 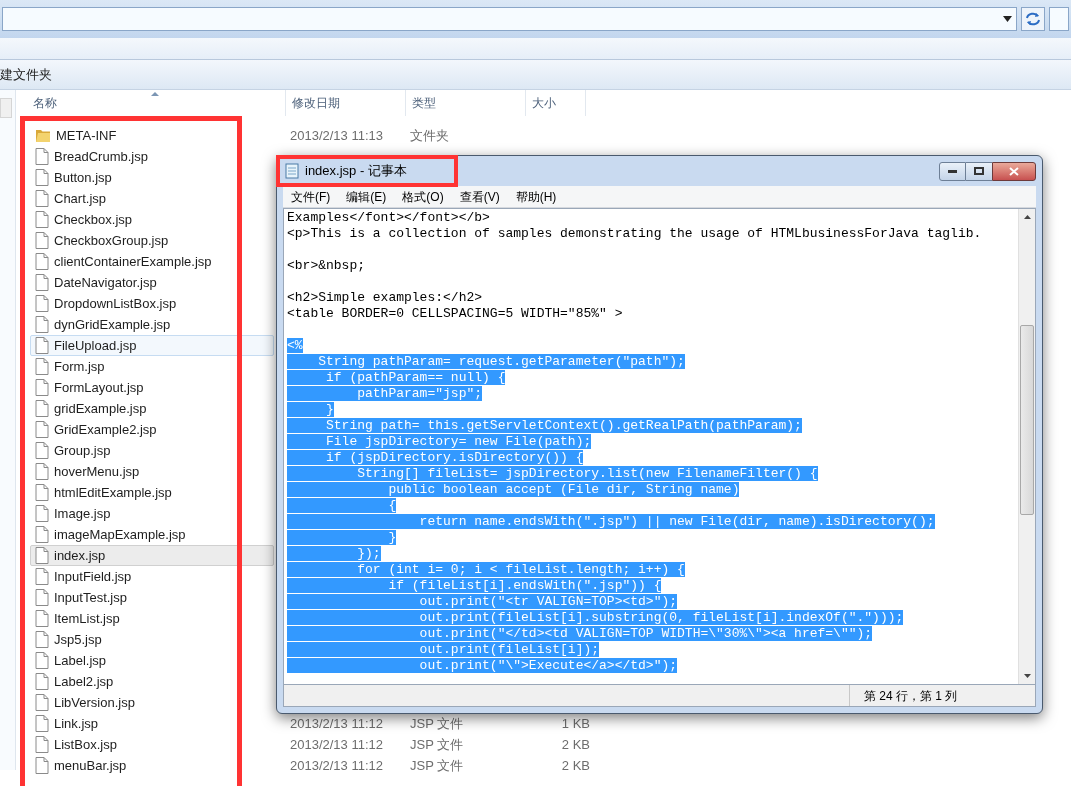 I want to click on file-row: BreadCrumb.jsp, so click(x=152, y=156).